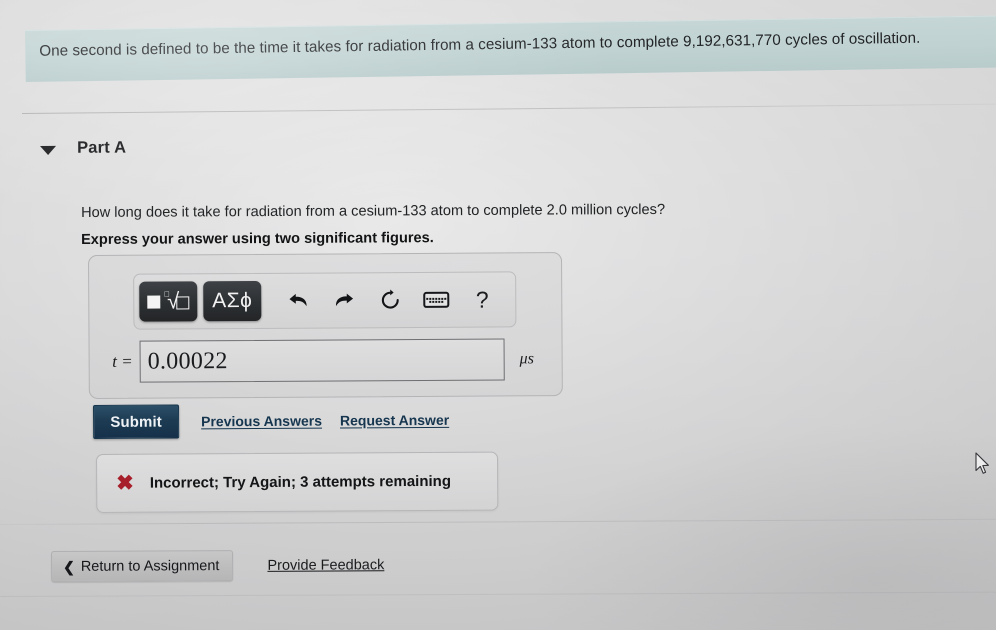 The height and width of the screenshot is (630, 996). I want to click on caret-down-icon, so click(48, 150).